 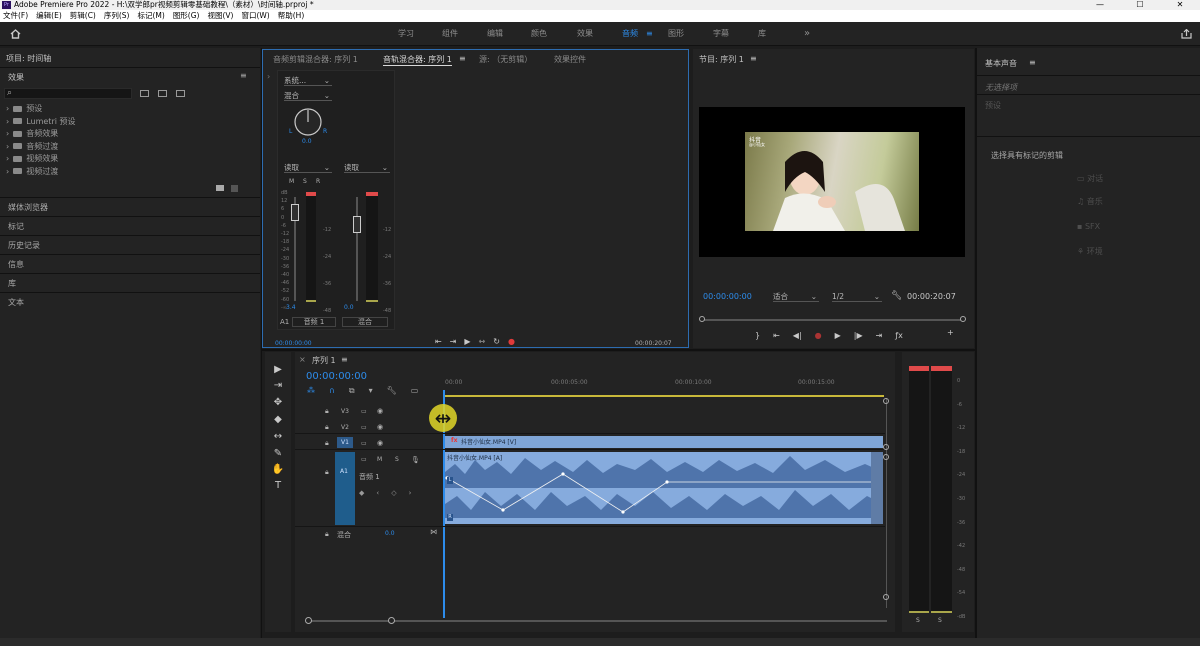 I want to click on video-clip: fx 抖音小仙女.MP4 [V], so click(x=664, y=442).